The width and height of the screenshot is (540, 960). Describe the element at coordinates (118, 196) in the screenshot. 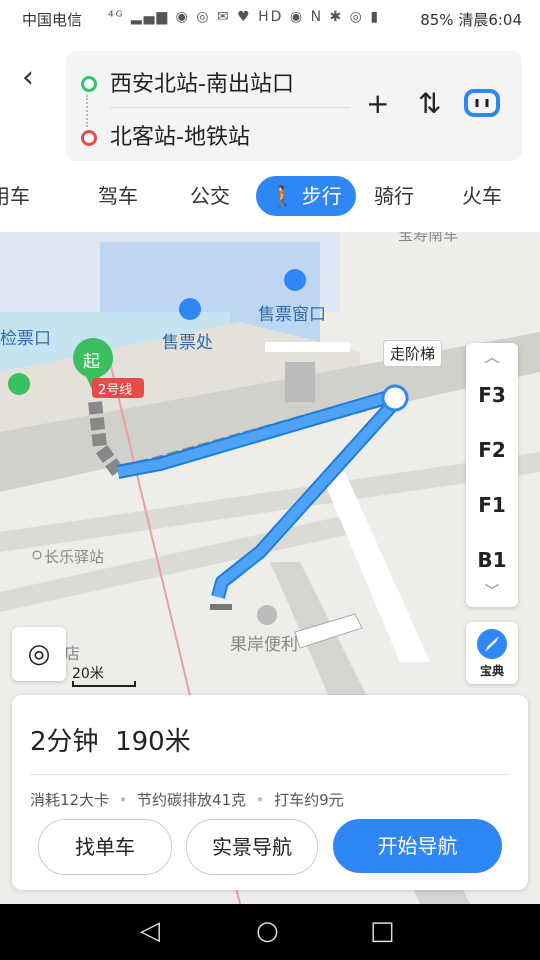

I see `tab-drive: 驾车` at that location.